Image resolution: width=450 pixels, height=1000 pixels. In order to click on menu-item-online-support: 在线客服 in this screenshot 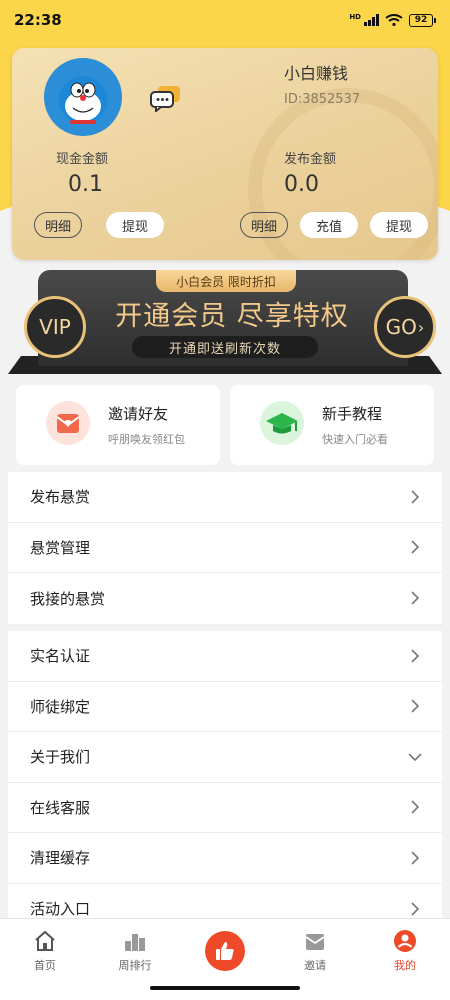, I will do `click(225, 808)`.